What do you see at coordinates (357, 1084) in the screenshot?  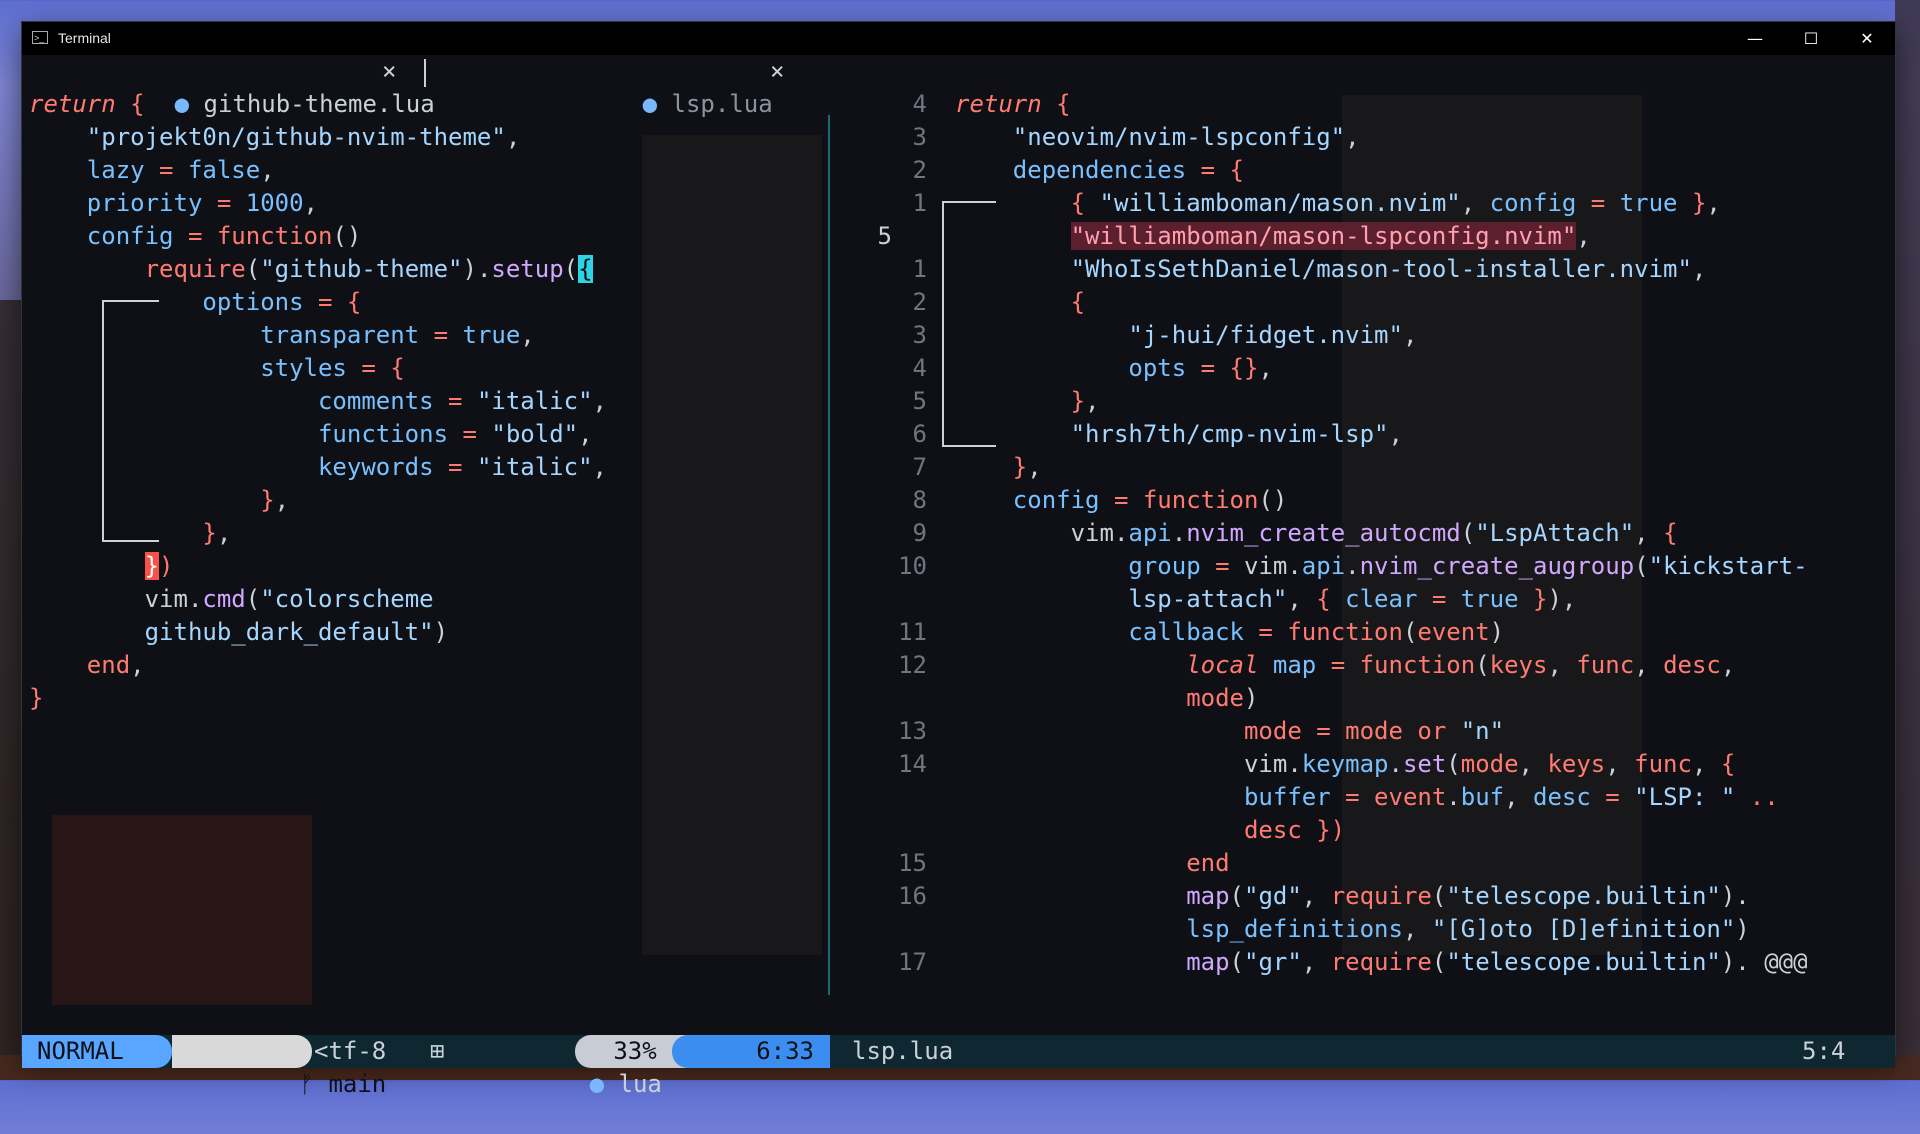 I see `git-branch-label: main` at bounding box center [357, 1084].